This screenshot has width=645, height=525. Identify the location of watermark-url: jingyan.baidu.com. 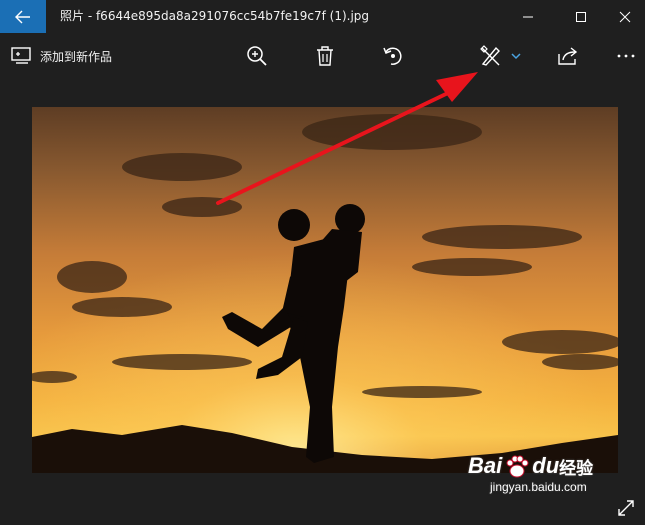
(538, 487).